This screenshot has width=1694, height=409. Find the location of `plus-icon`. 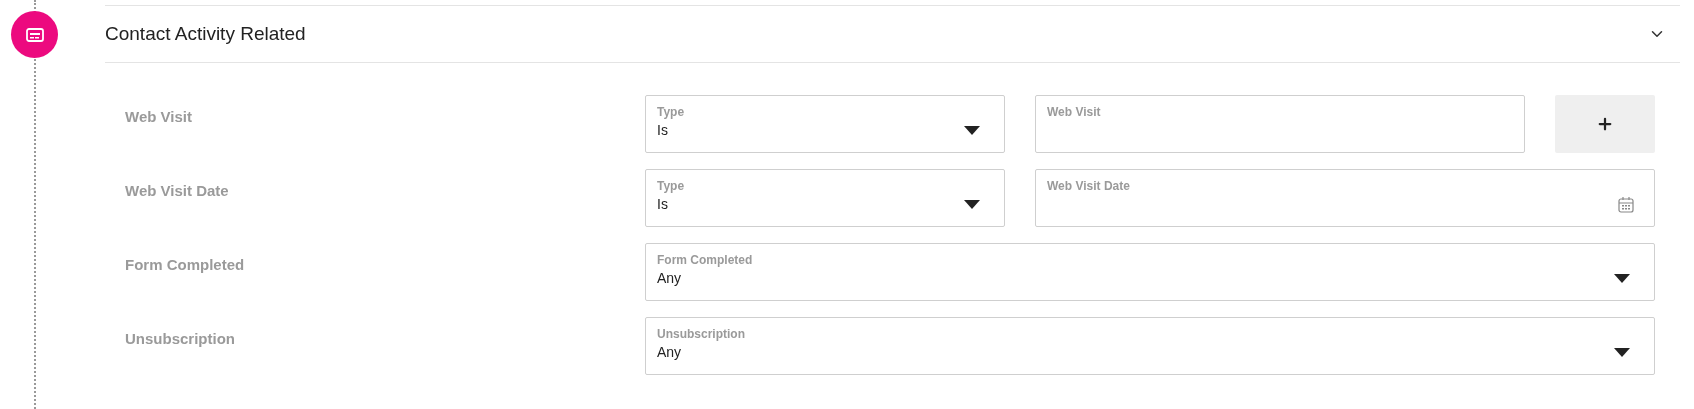

plus-icon is located at coordinates (1605, 124).